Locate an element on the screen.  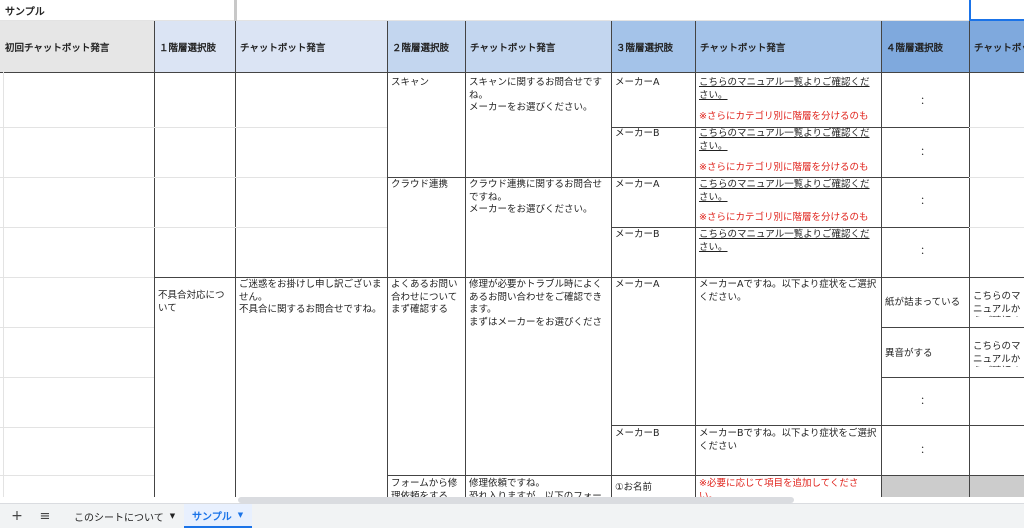
cell-maker-b-message: メーカーBですね。以下より症状をご選択ください is located at coordinates (788, 440).